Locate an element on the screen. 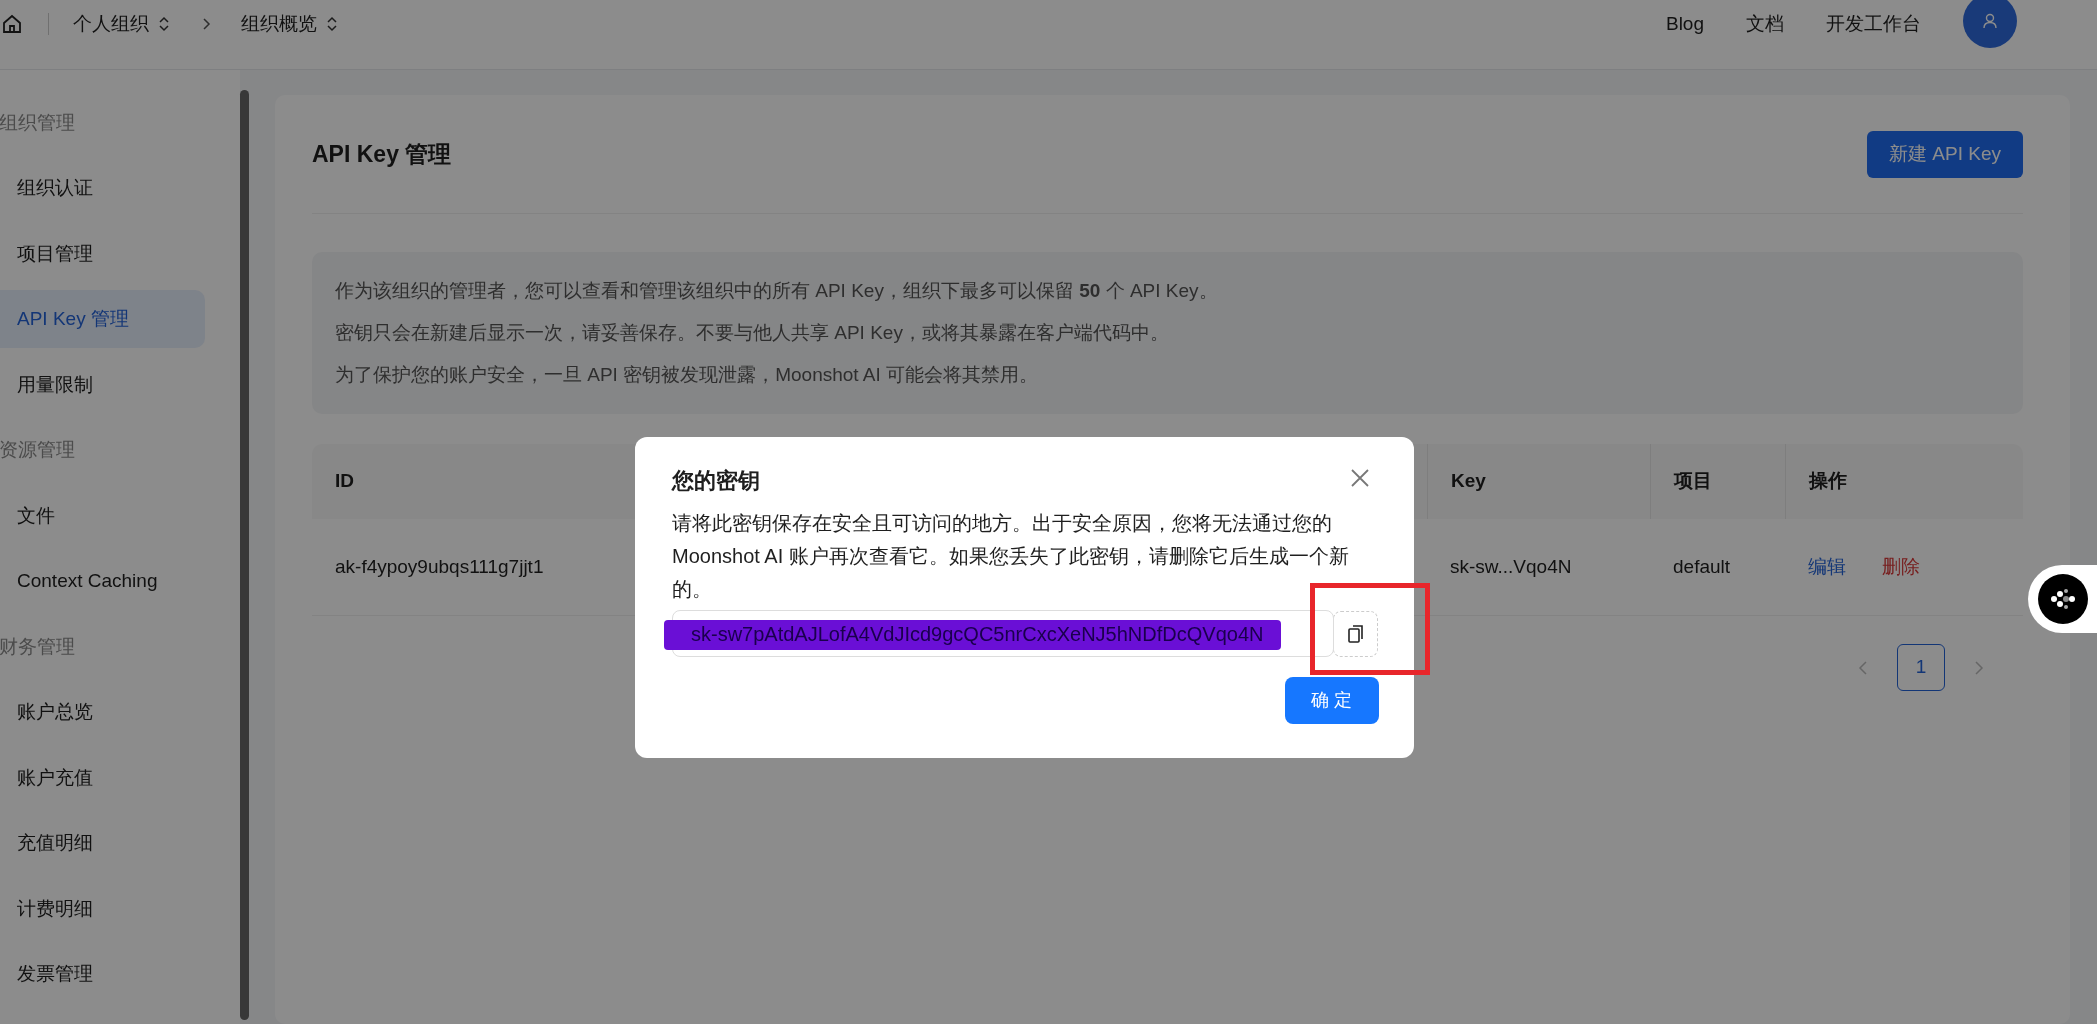 The height and width of the screenshot is (1024, 2097). new-api-key-button: 新建 API Key is located at coordinates (1945, 154).